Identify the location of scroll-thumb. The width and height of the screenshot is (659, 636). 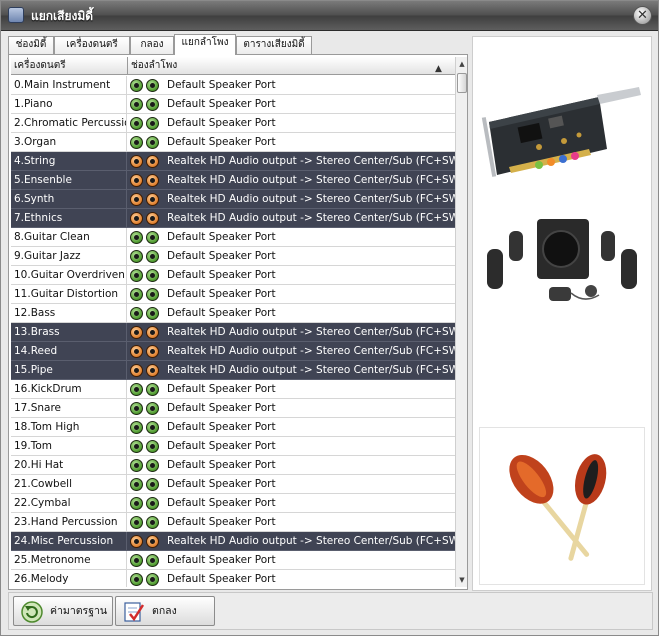
(462, 83).